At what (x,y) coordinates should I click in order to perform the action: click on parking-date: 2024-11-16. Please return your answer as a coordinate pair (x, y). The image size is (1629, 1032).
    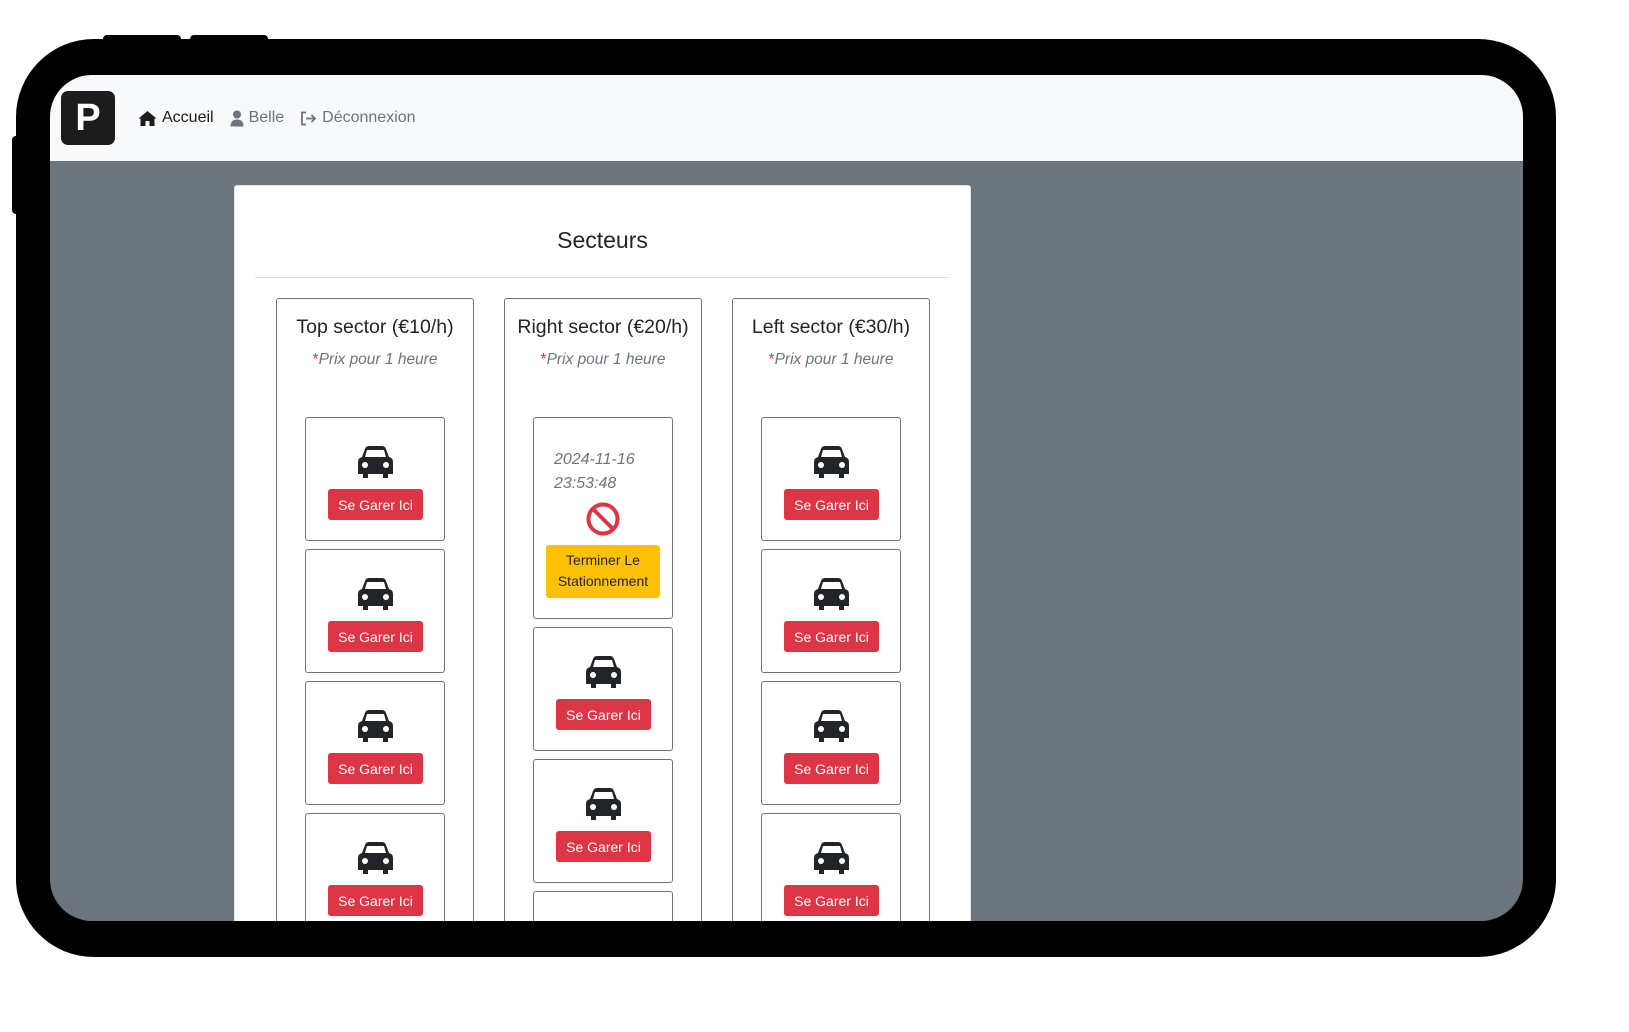
    Looking at the image, I should click on (594, 459).